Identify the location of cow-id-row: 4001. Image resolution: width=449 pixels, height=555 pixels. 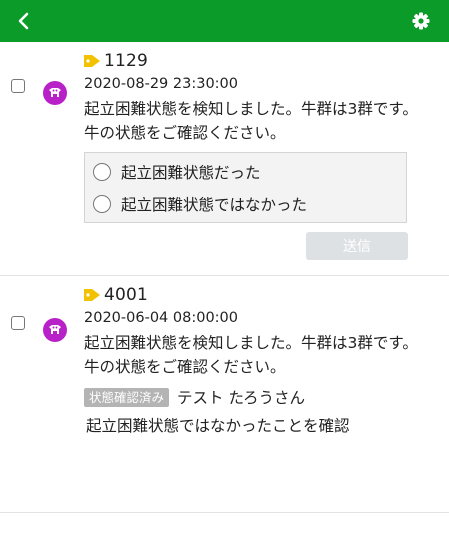
(115, 295).